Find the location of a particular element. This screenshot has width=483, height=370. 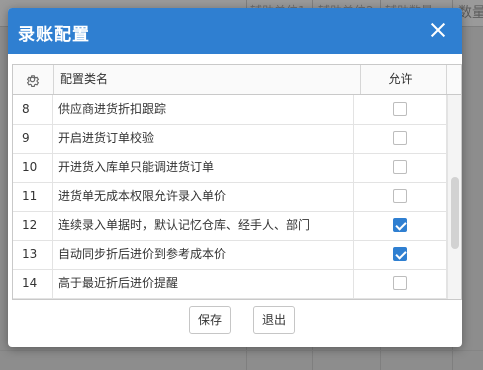

row-index: 13 is located at coordinates (33, 254).